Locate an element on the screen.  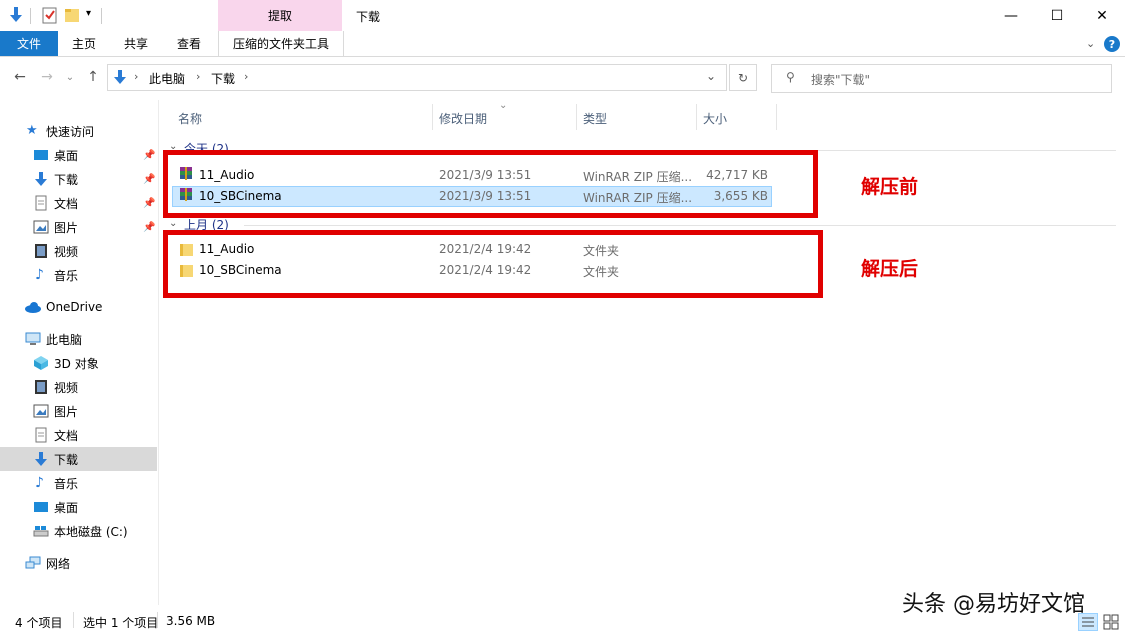
sidebar-item-label: 本地磁盘 (C:) is located at coordinates (91, 531).